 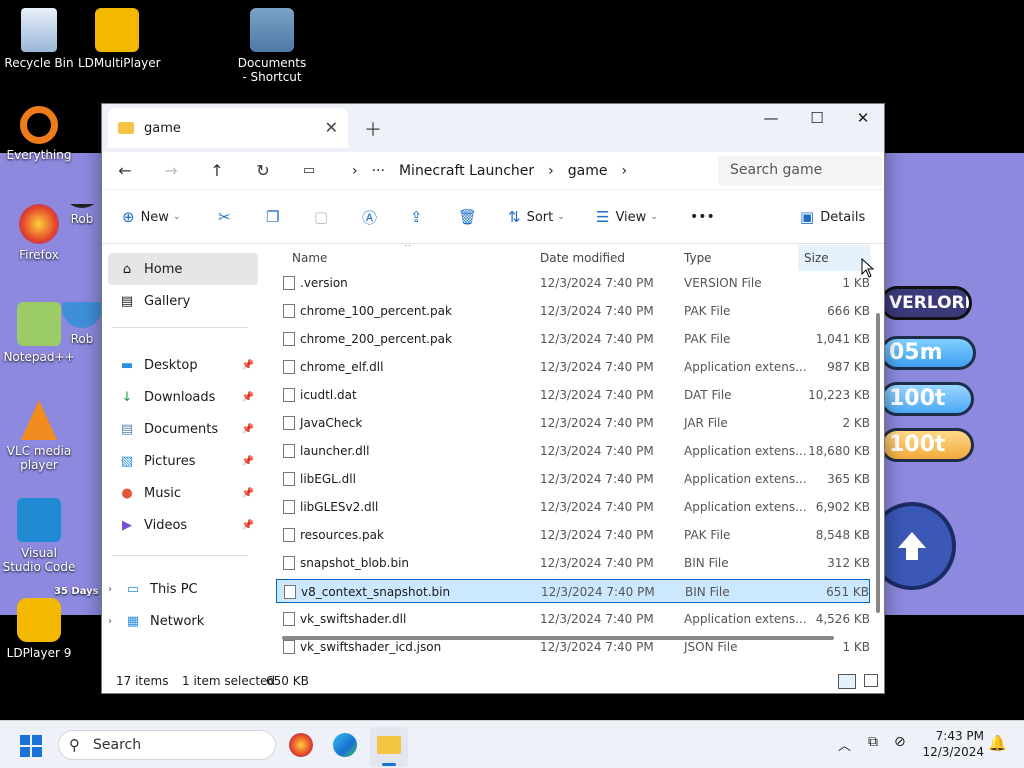 I want to click on column-header-type: Type, so click(x=698, y=258).